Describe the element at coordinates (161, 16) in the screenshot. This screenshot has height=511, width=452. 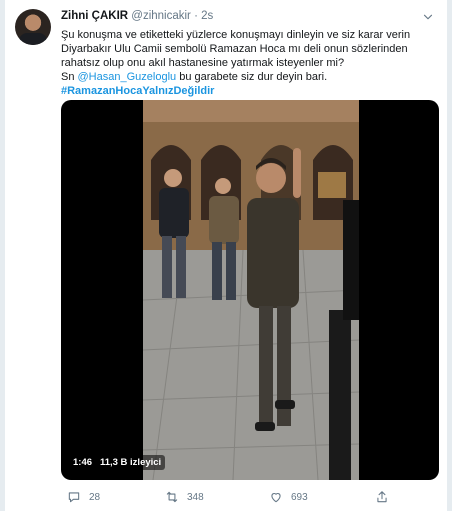
I see `author-handle: @zihnicakir` at that location.